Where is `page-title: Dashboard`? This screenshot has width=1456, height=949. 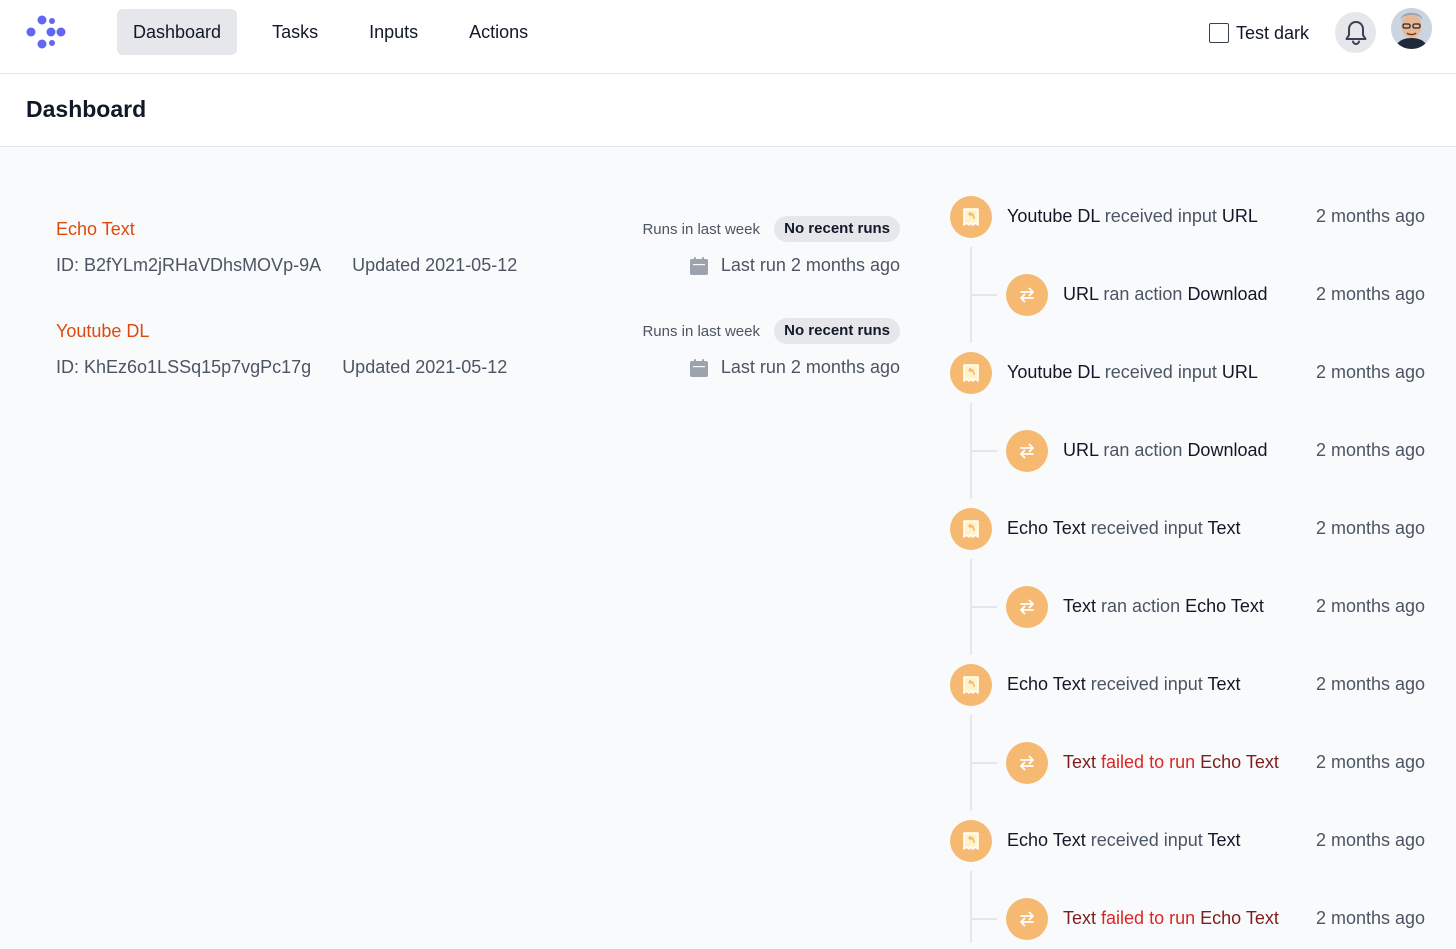 page-title: Dashboard is located at coordinates (86, 109).